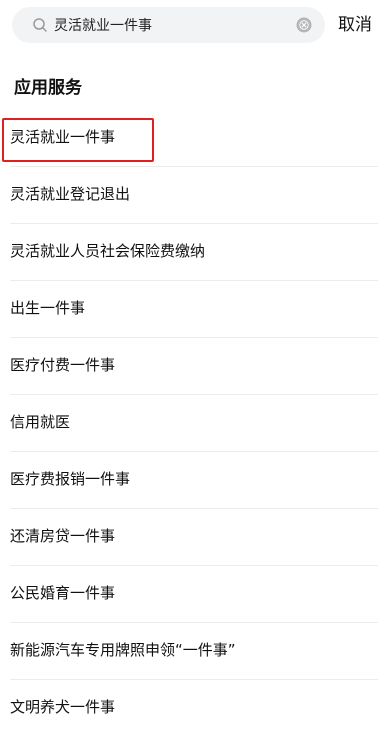 Image resolution: width=390 pixels, height=735 pixels. I want to click on result-item: 灵活就业人员社会保险费缴纳, so click(195, 252).